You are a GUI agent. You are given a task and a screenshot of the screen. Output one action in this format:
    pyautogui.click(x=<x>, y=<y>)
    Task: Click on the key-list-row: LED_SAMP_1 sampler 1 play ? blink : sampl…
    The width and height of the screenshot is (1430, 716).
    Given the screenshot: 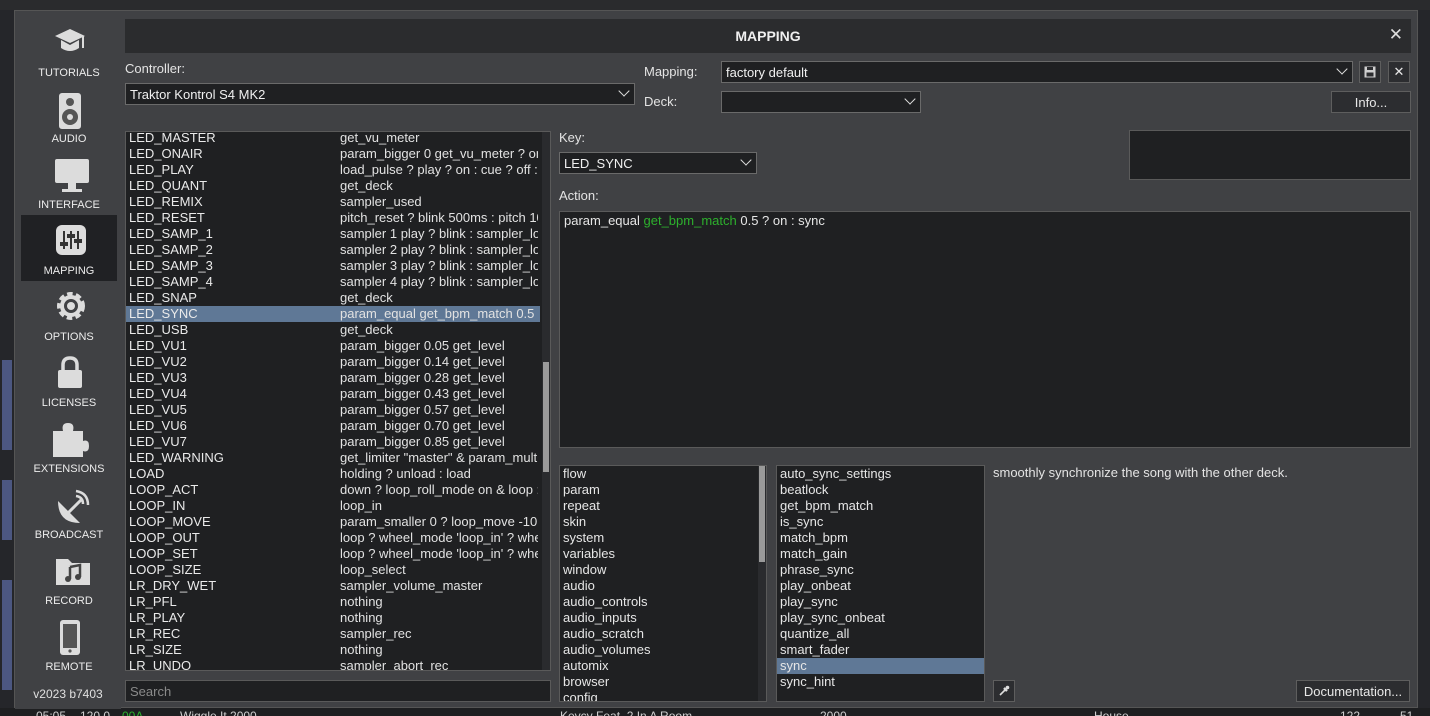 What is the action you would take?
    pyautogui.click(x=333, y=234)
    